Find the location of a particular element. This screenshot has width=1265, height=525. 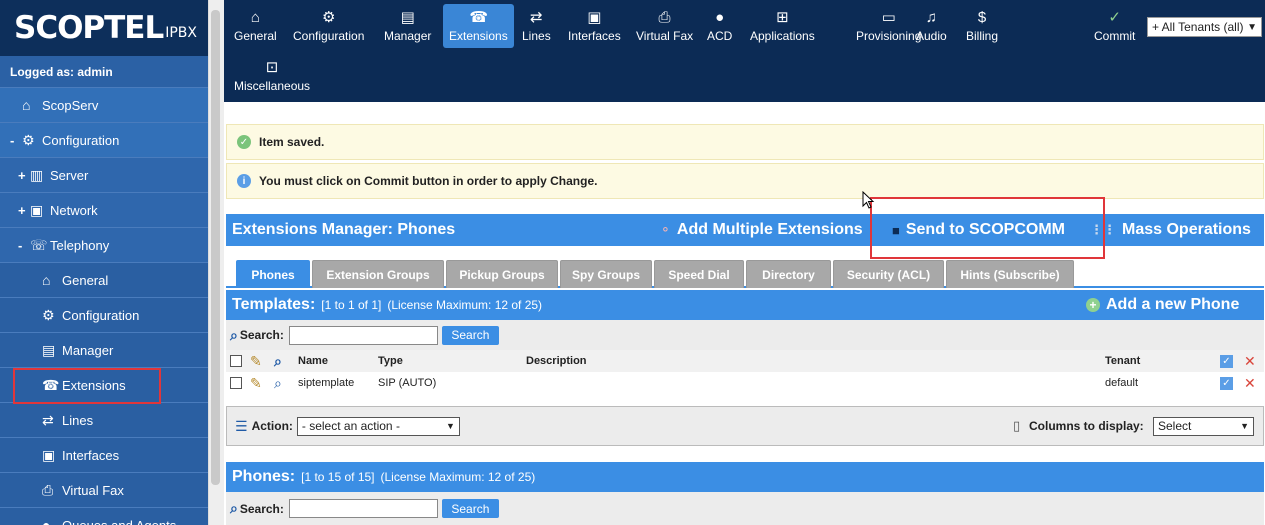

templates-search-button: Search is located at coordinates (470, 335).